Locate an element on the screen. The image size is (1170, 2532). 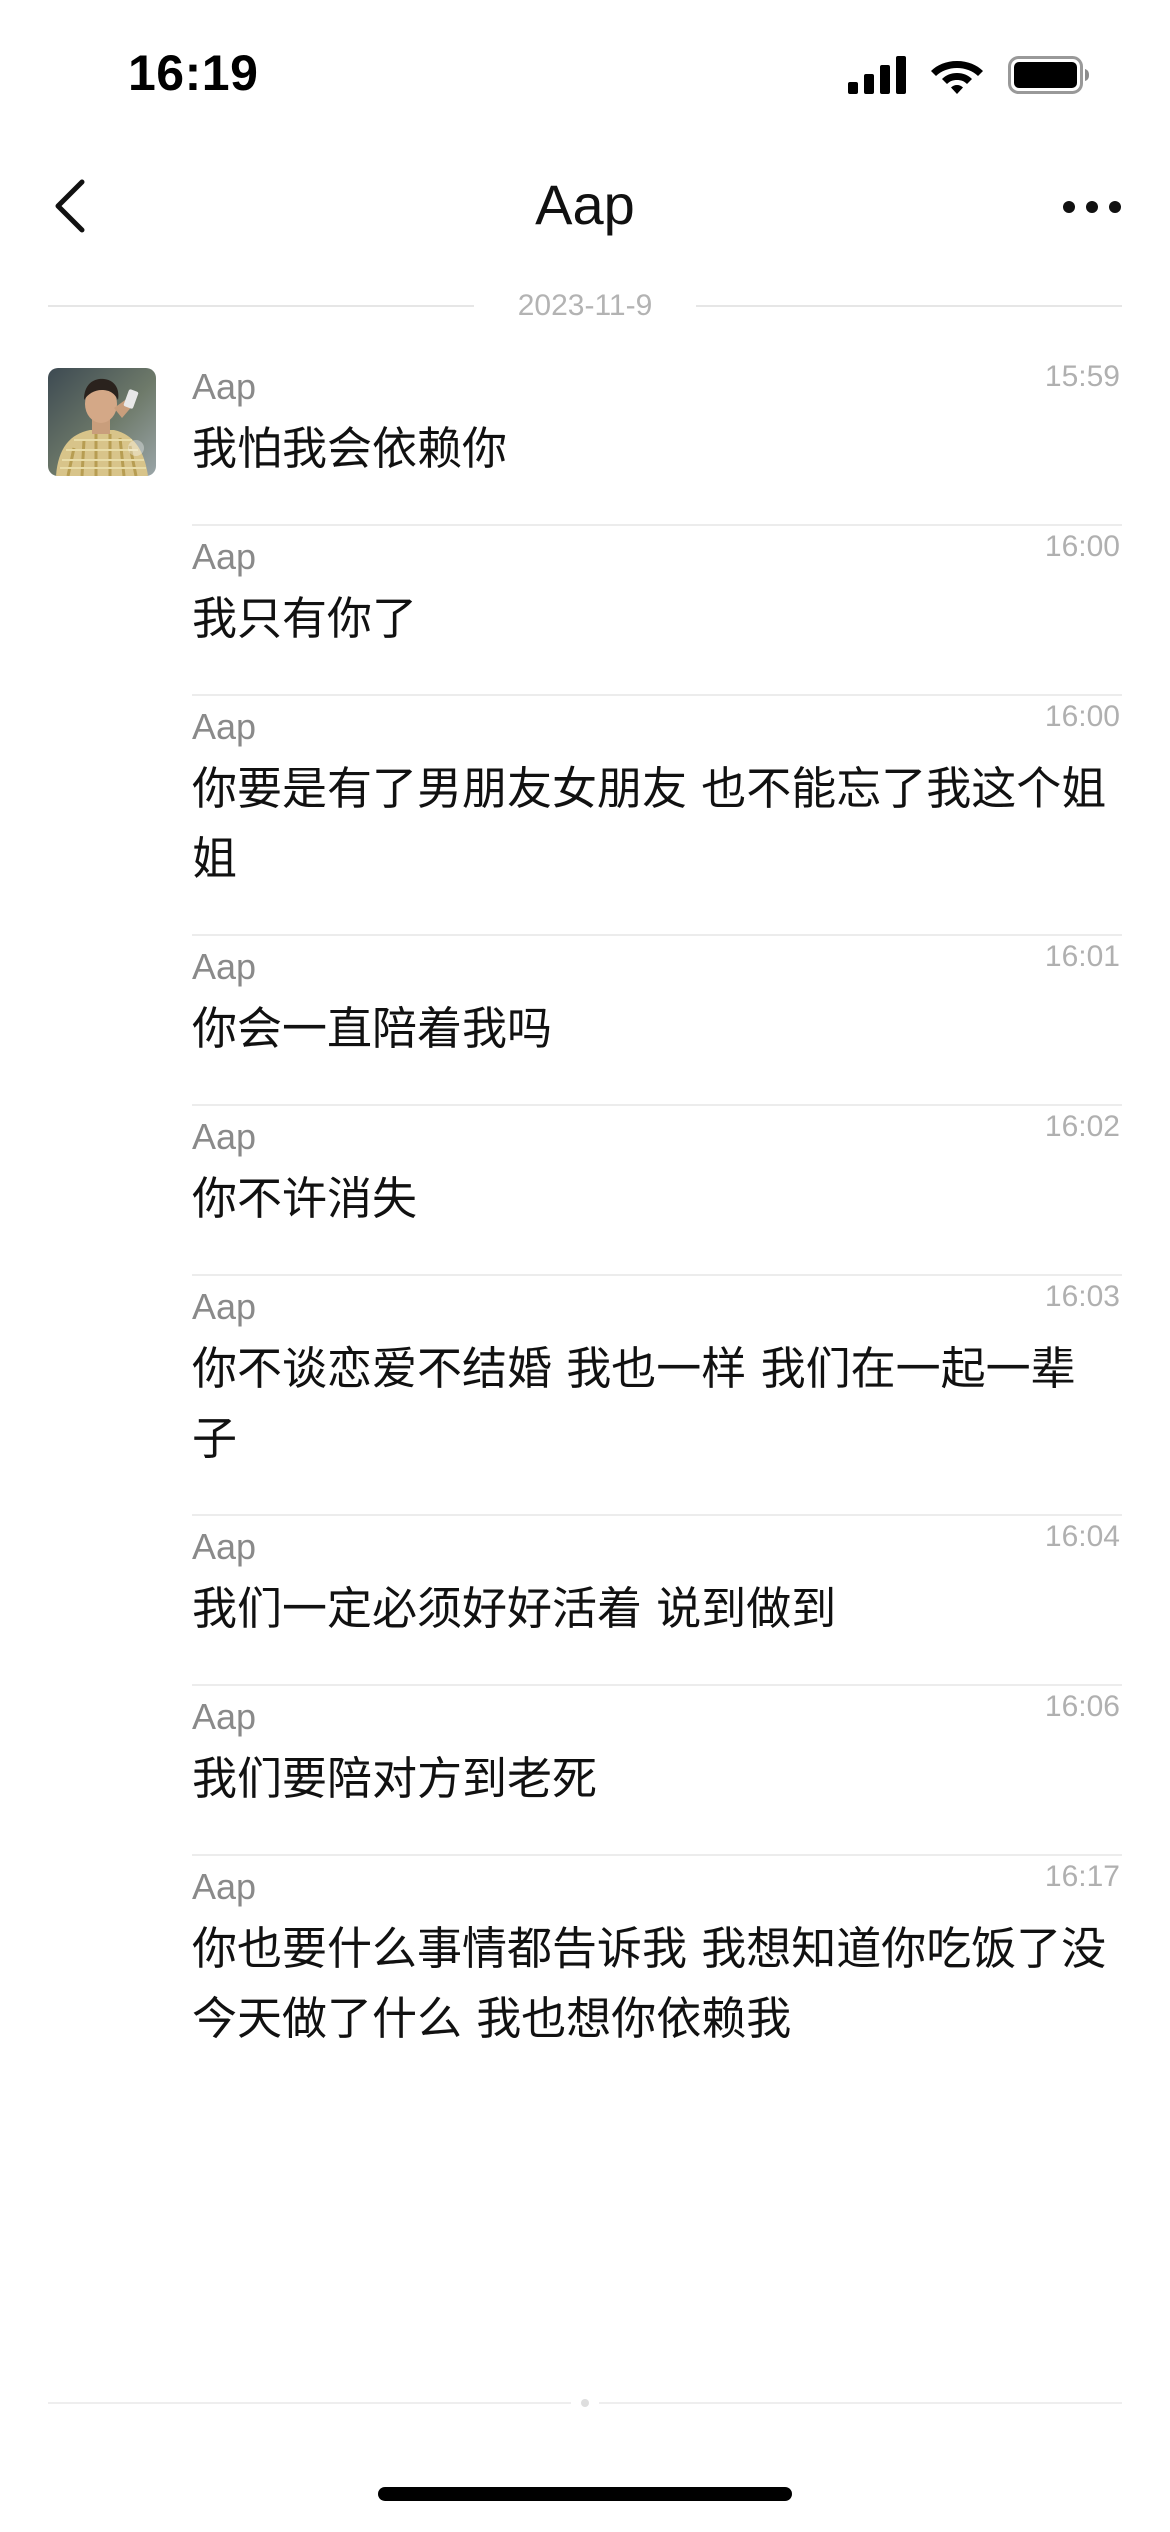
message-item: Aap 16:01 你会一直陪着我吗 is located at coordinates (657, 1021).